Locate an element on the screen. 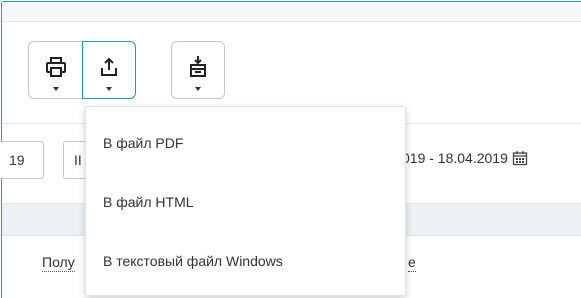 The height and width of the screenshot is (298, 581). export-txt-label: В текстовый файл Windows is located at coordinates (193, 260).